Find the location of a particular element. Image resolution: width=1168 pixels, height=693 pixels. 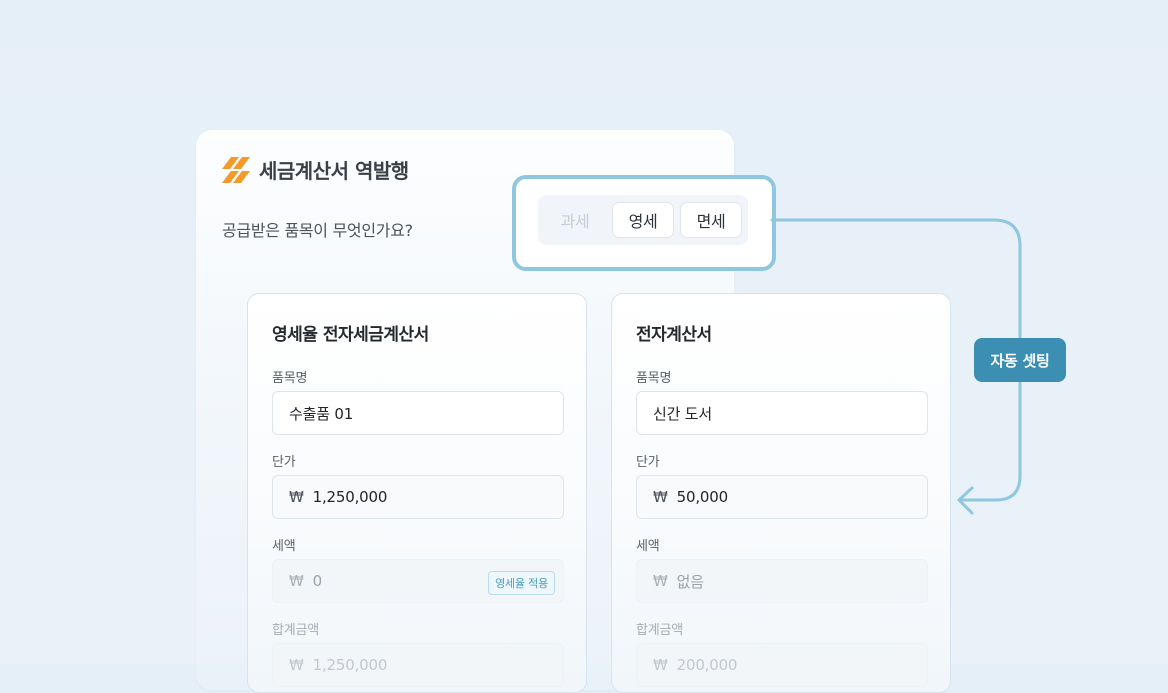

item-name-value: 신간 도서 is located at coordinates (682, 413).